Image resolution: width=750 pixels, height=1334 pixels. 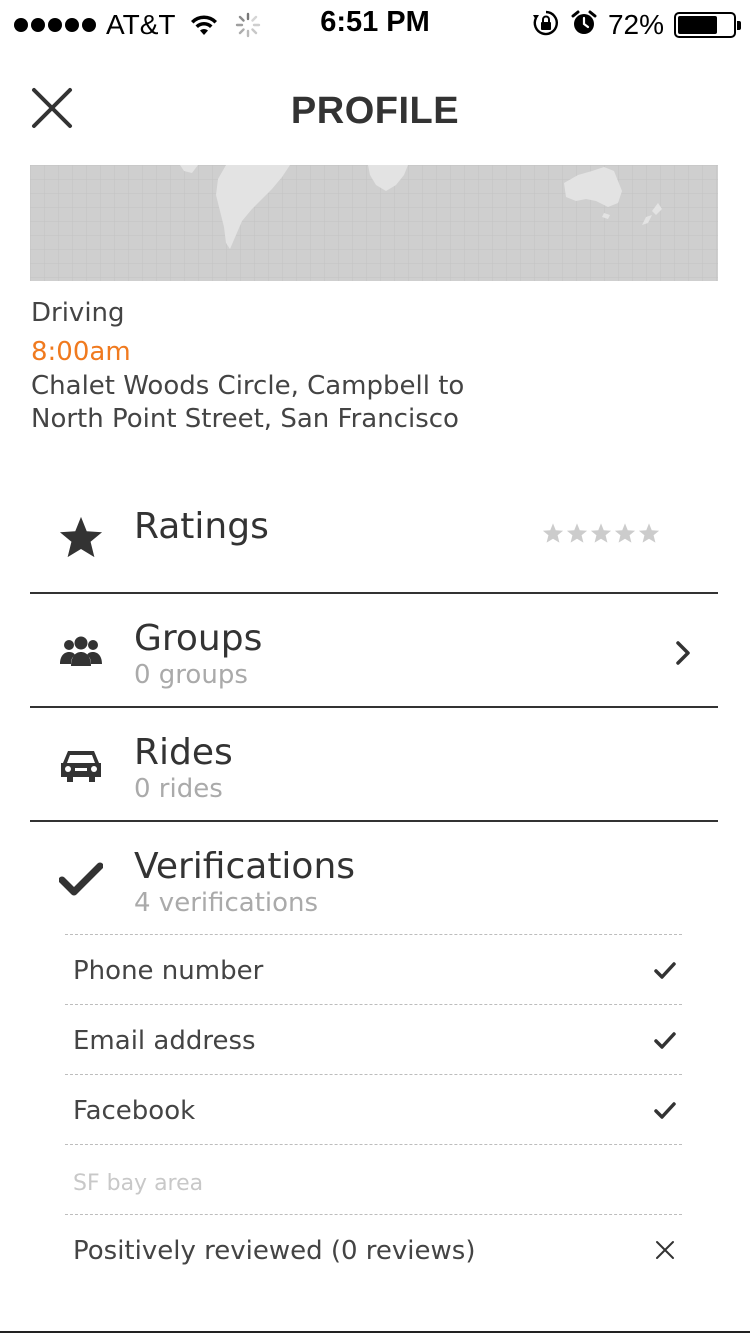 I want to click on groups-subtitle: 0 groups, so click(x=191, y=675).